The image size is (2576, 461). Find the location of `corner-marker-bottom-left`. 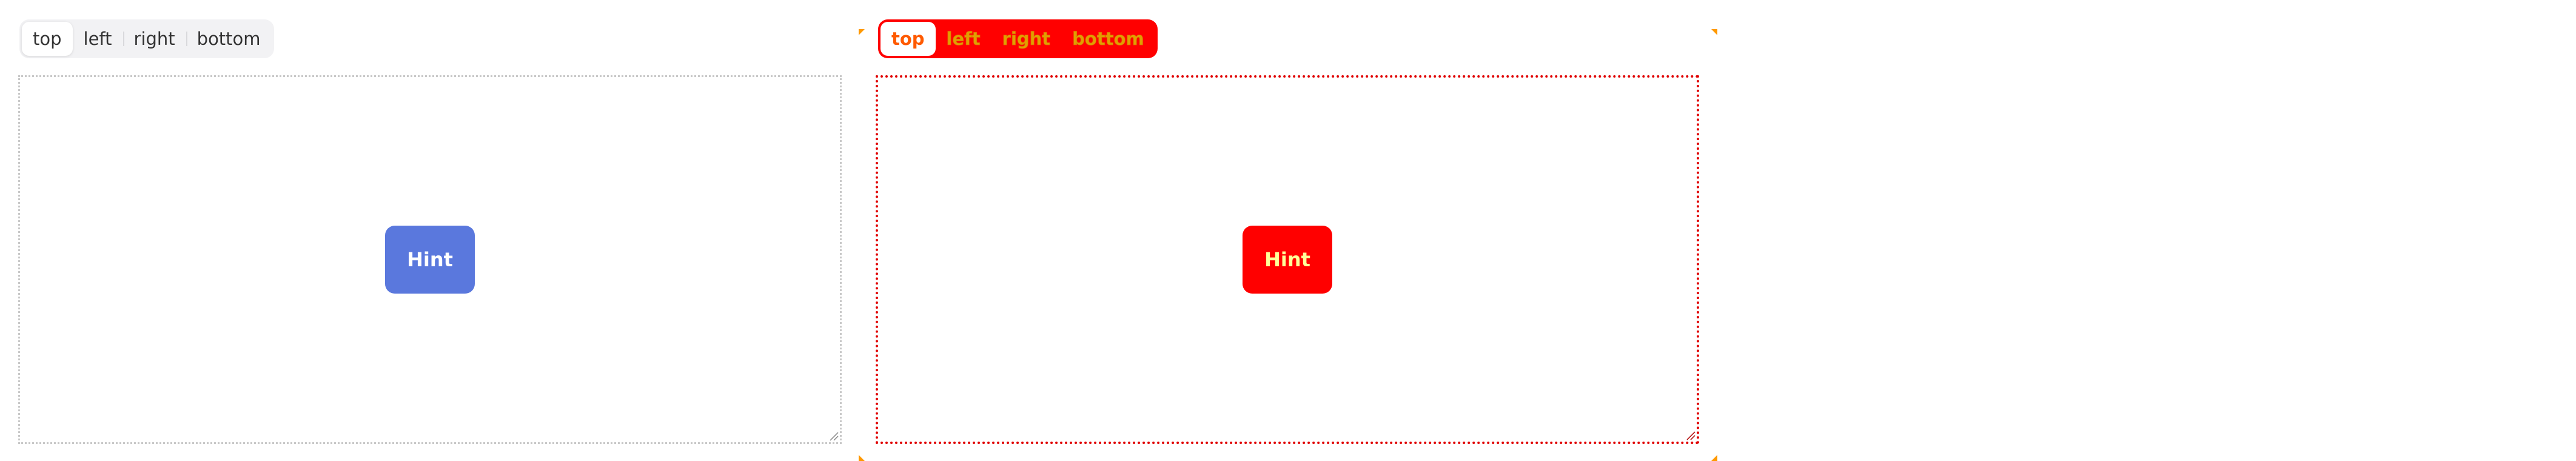

corner-marker-bottom-left is located at coordinates (862, 458).